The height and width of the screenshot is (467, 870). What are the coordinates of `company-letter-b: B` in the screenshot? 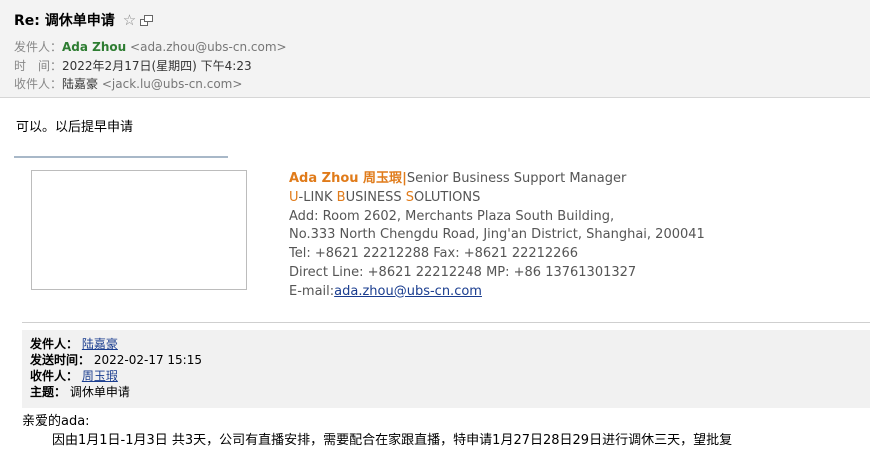 It's located at (341, 197).